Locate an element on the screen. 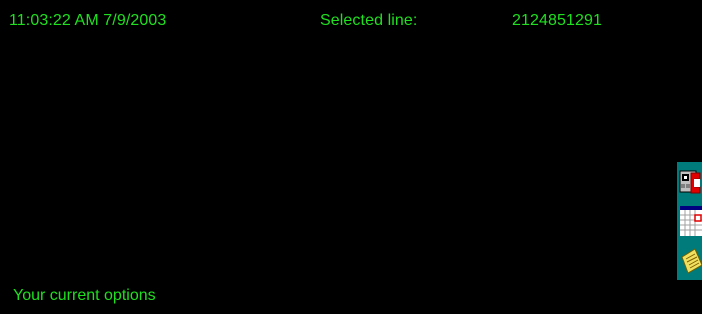  phone-button is located at coordinates (690, 182).